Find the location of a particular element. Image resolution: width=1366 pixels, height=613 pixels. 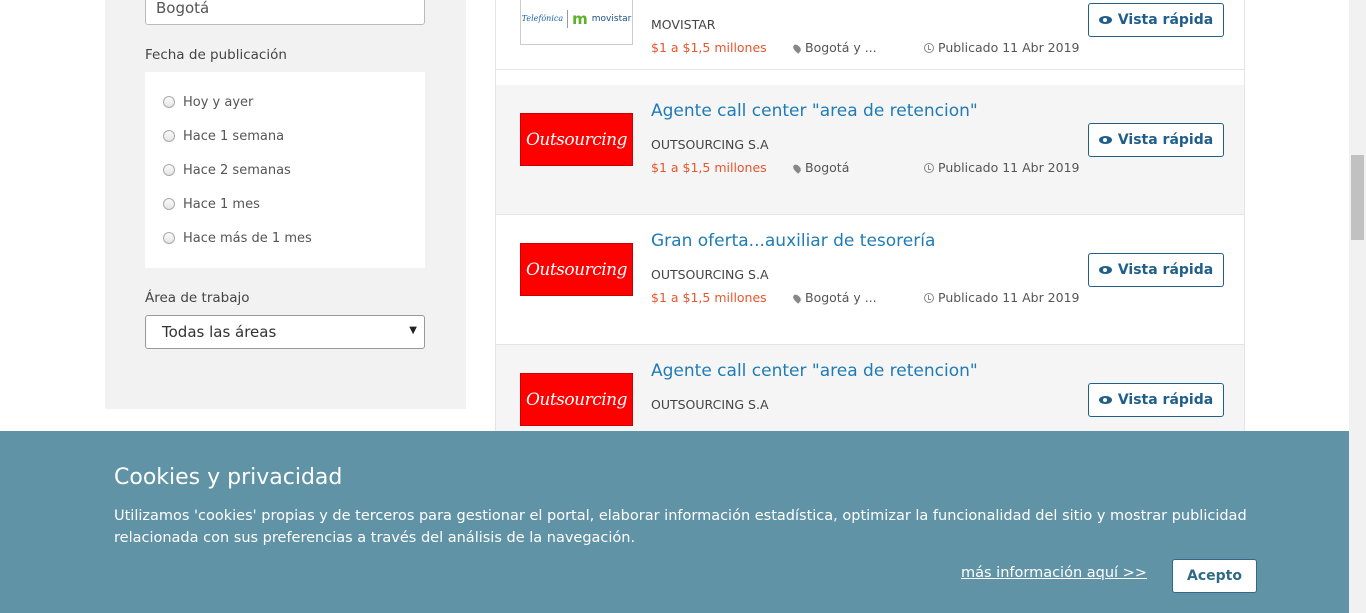

logo-text: Telefónica is located at coordinates (542, 18).